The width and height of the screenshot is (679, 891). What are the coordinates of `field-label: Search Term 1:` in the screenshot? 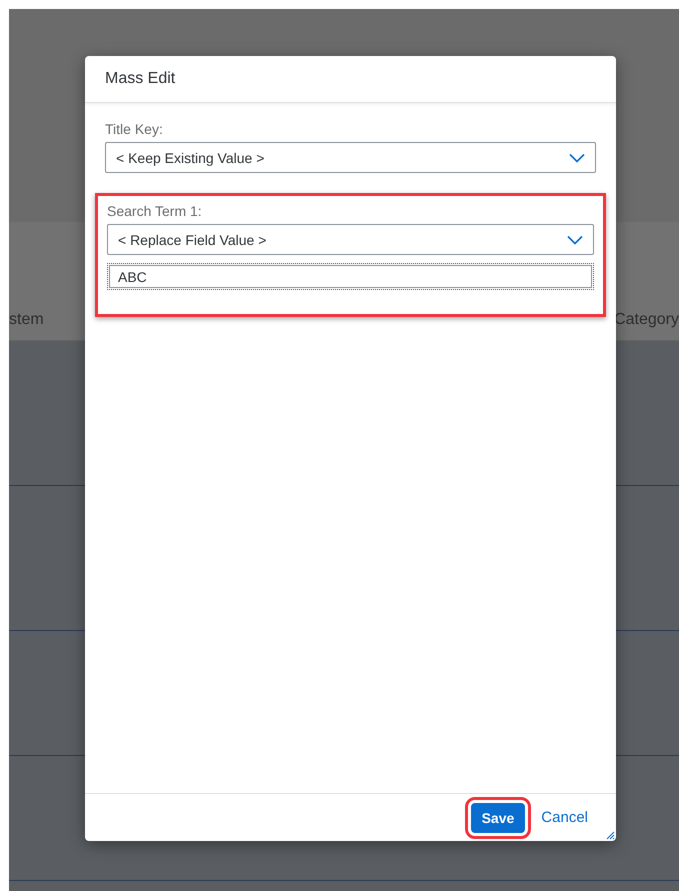 It's located at (155, 212).